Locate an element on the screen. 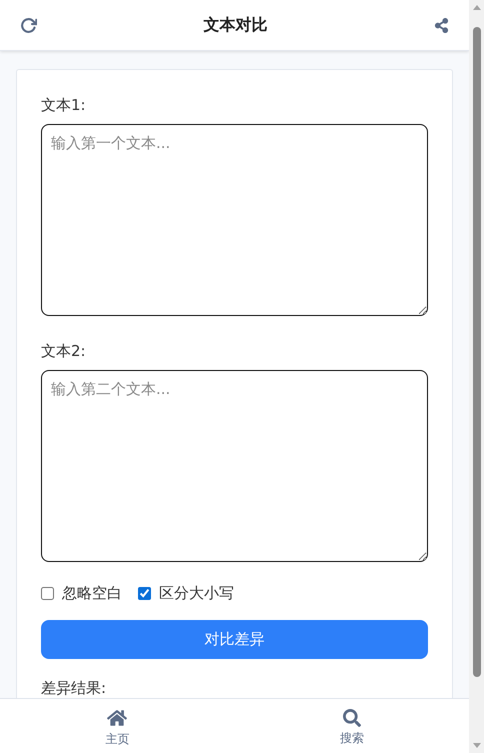 This screenshot has height=753, width=484. compare-button: 对比差异 is located at coordinates (234, 639).